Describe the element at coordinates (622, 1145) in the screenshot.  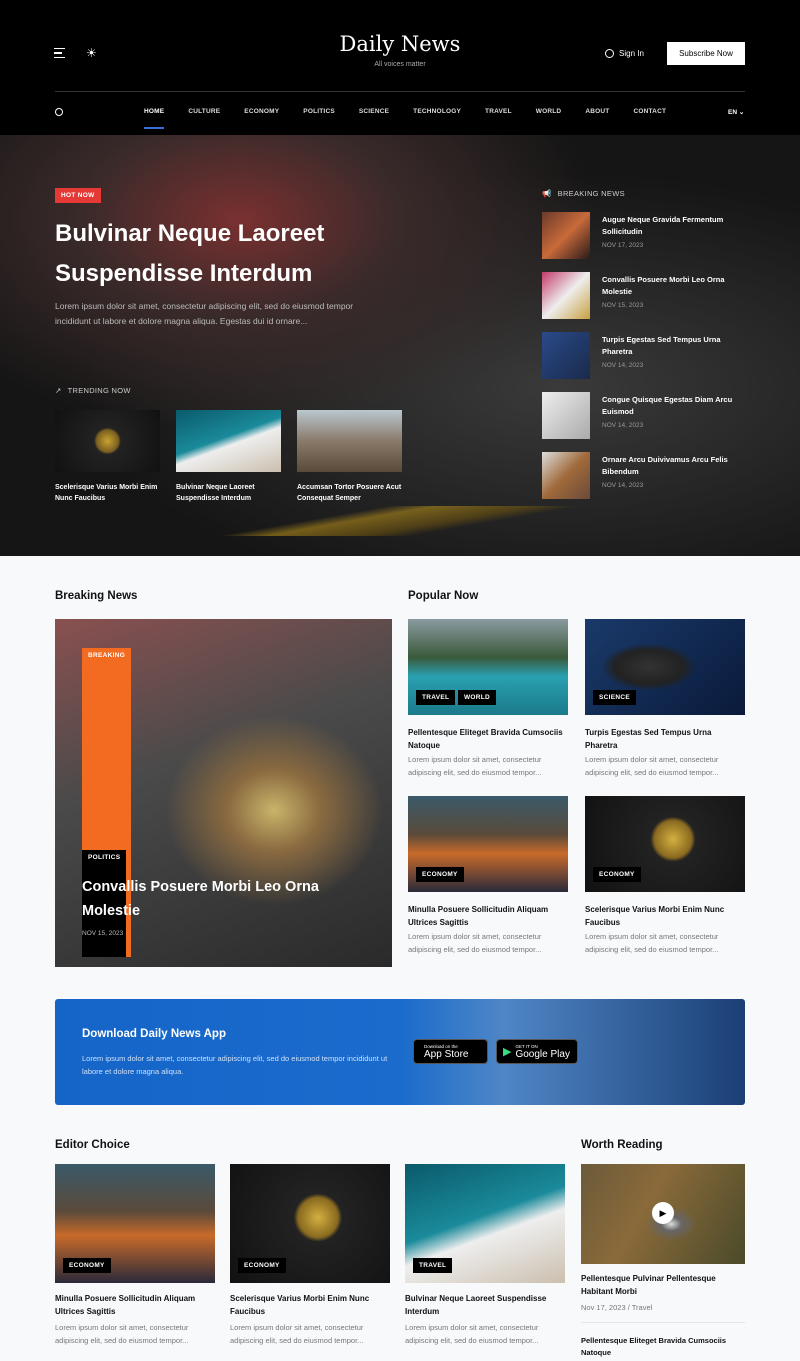
I see `worth-reading-heading: Worth Reading` at that location.